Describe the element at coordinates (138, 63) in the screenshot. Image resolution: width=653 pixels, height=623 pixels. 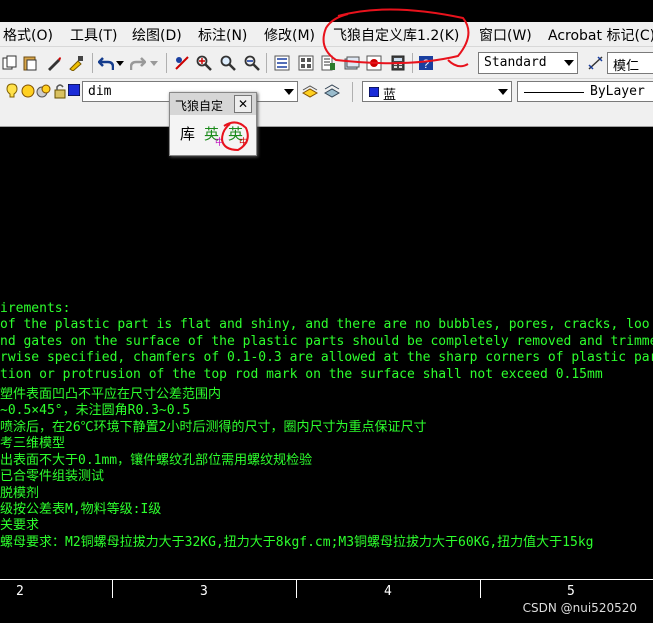
I see `redo-icon` at that location.